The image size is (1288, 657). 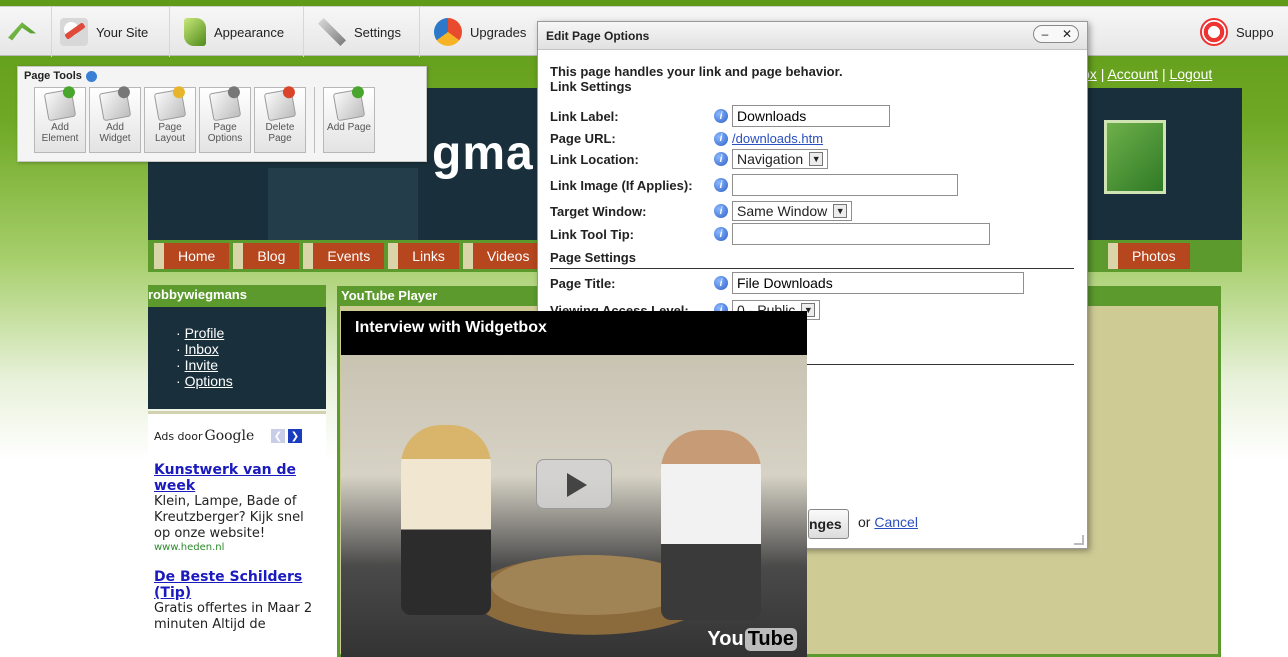 What do you see at coordinates (621, 185) in the screenshot?
I see `link-image-label: Link Image (If Applies):` at bounding box center [621, 185].